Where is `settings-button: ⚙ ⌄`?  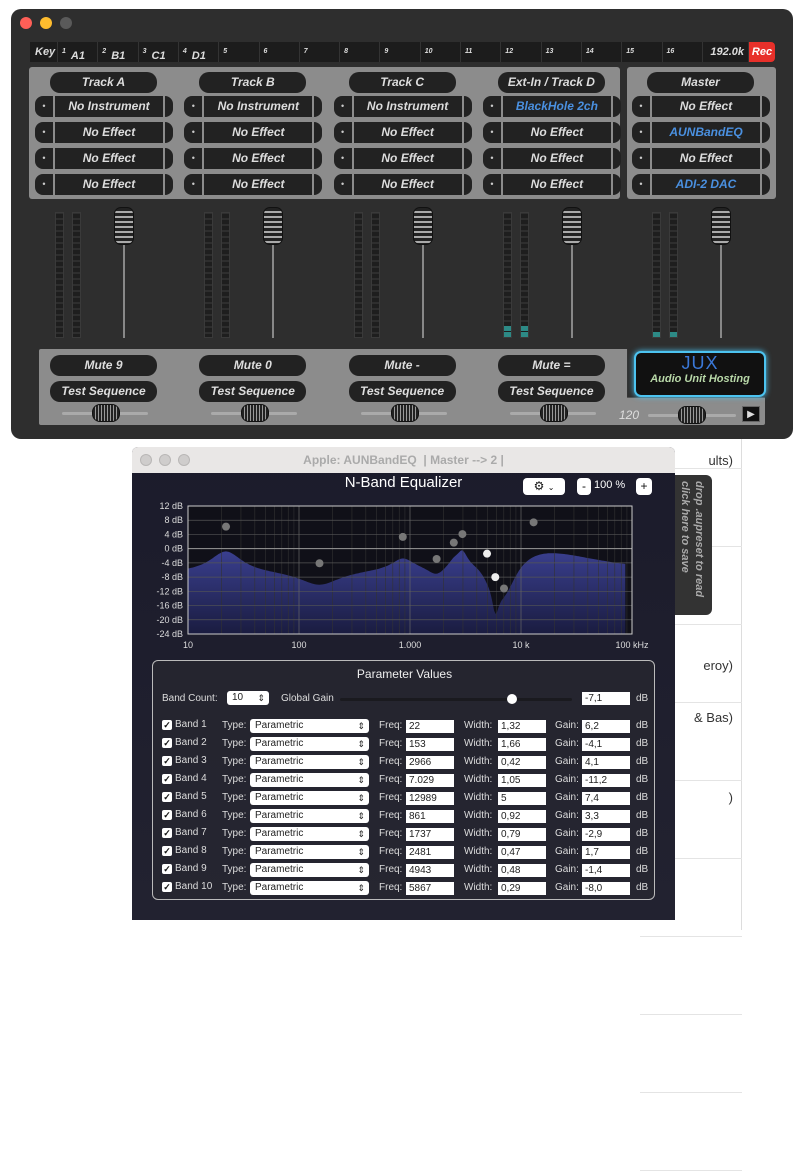 settings-button: ⚙ ⌄ is located at coordinates (544, 486).